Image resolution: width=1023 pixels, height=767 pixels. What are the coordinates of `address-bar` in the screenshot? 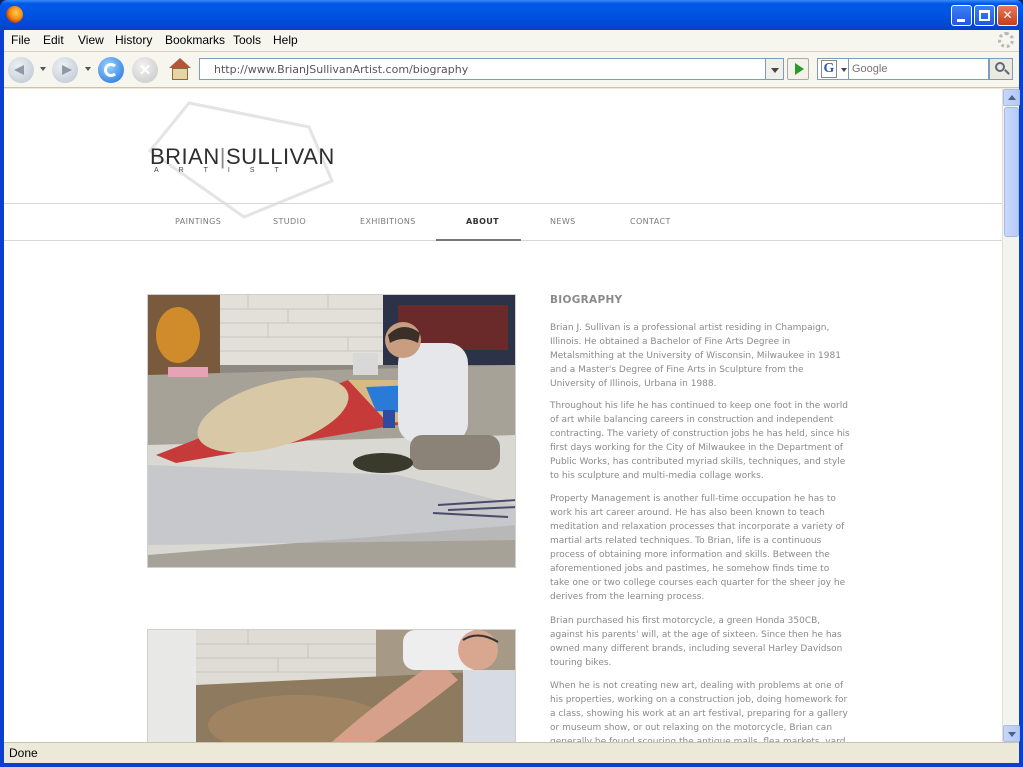 It's located at (482, 69).